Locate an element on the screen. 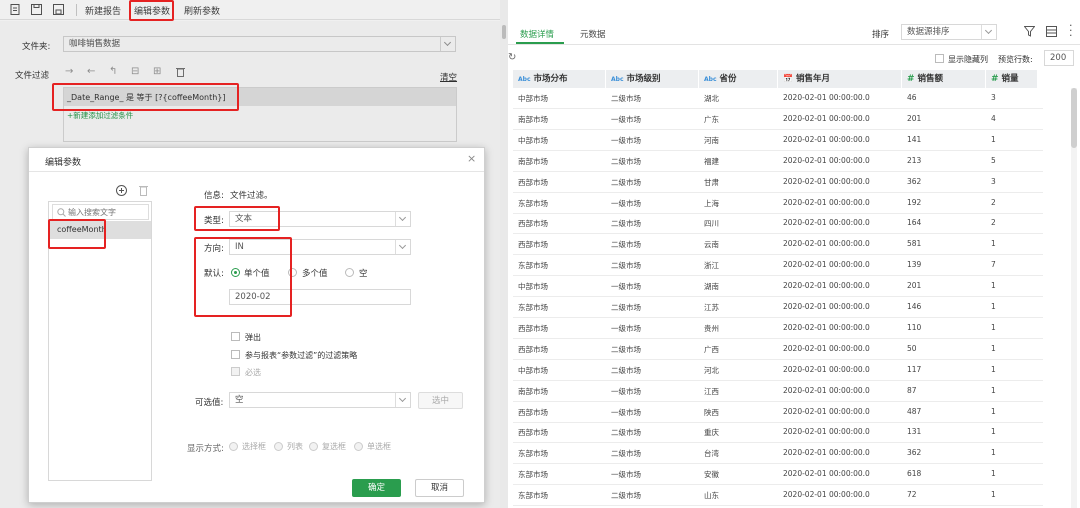 This screenshot has height=508, width=1080. direction-select: IN is located at coordinates (320, 247).